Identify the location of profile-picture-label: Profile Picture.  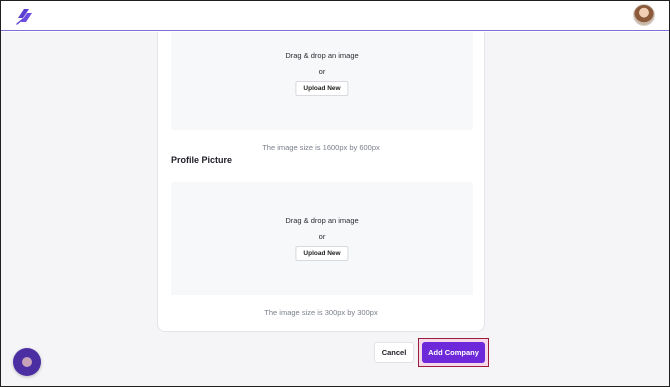
(202, 160).